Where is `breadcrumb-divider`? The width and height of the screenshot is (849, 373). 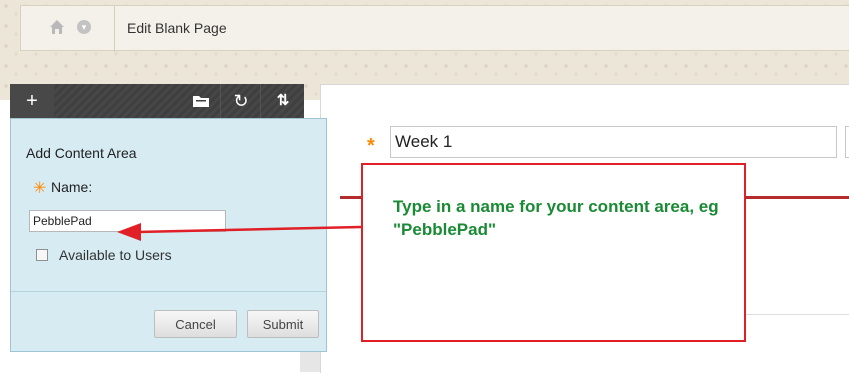 breadcrumb-divider is located at coordinates (114, 29).